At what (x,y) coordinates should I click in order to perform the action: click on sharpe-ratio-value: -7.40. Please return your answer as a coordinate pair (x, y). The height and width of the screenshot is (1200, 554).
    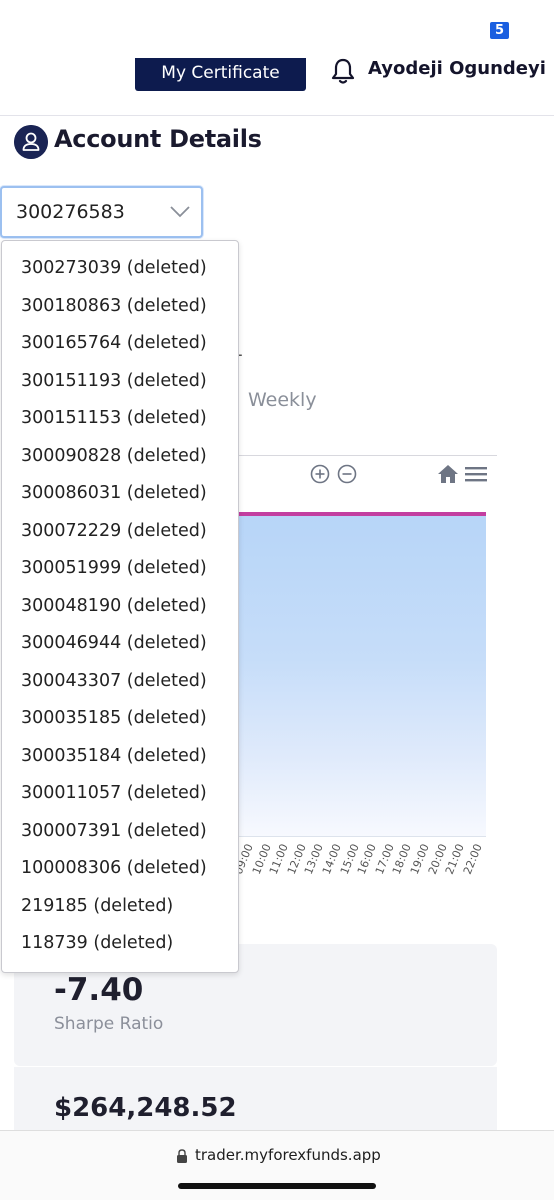
    Looking at the image, I should click on (99, 990).